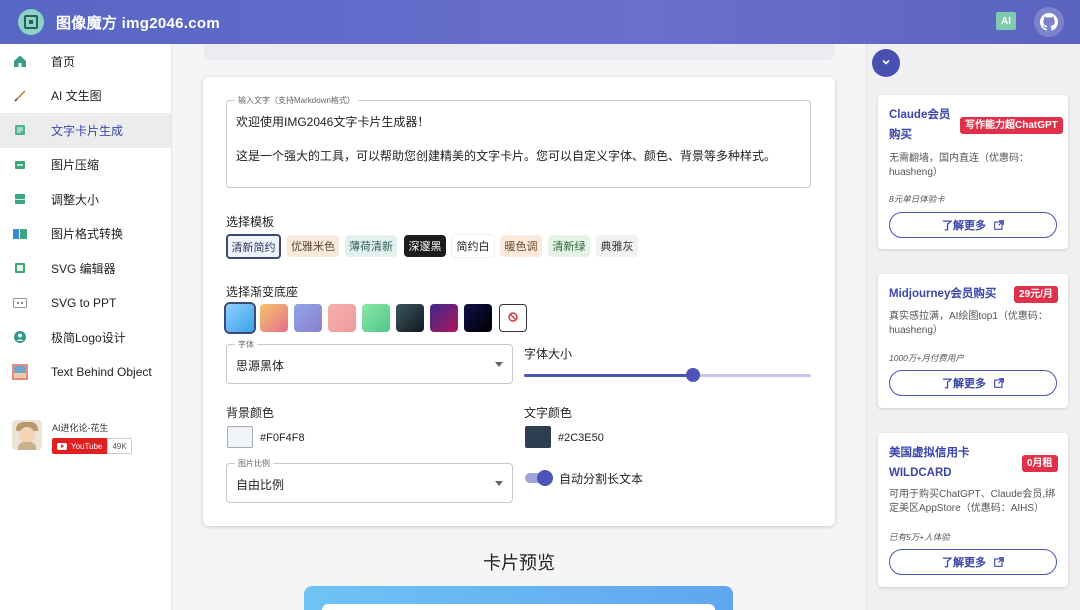 The width and height of the screenshot is (1080, 610). I want to click on sidebar-item-label: 调整大小, so click(75, 199).